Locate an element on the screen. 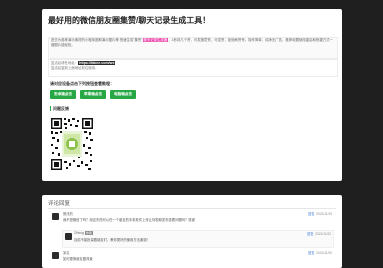 This screenshot has height=268, width=383. url-prefix: 复活后请在地址： is located at coordinates (65, 63).